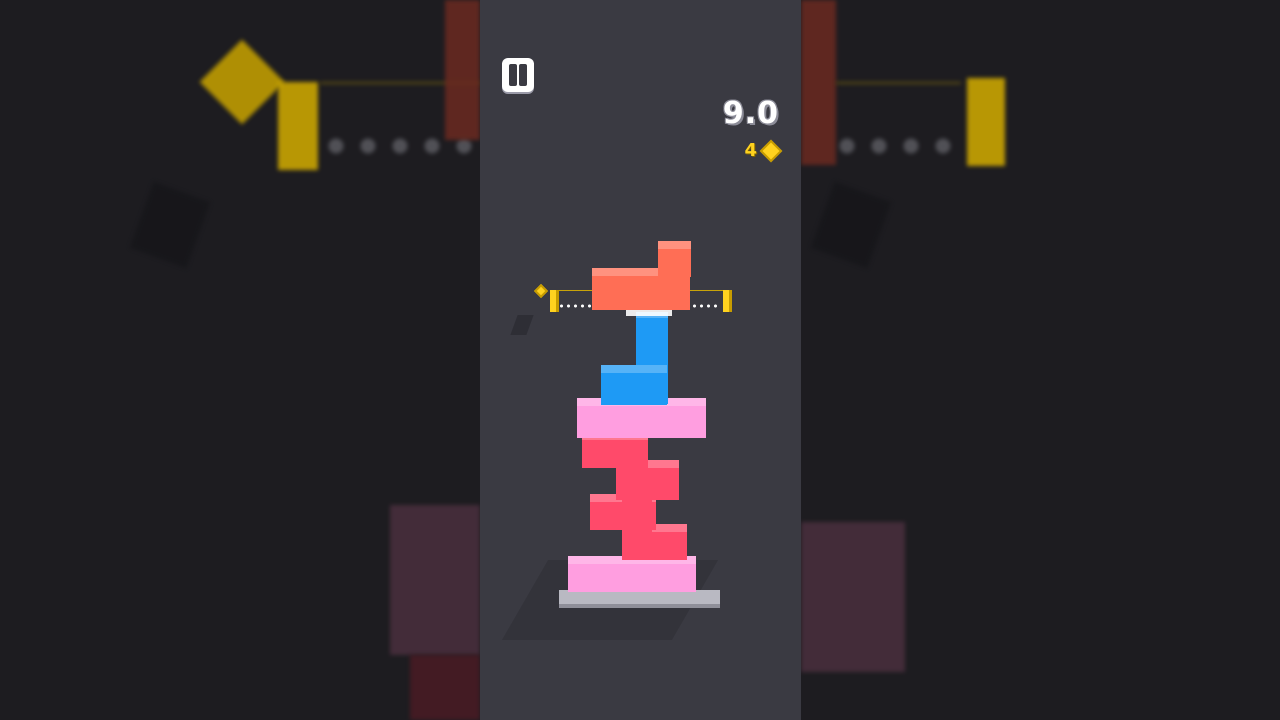  What do you see at coordinates (750, 150) in the screenshot?
I see `gem-count: 4` at bounding box center [750, 150].